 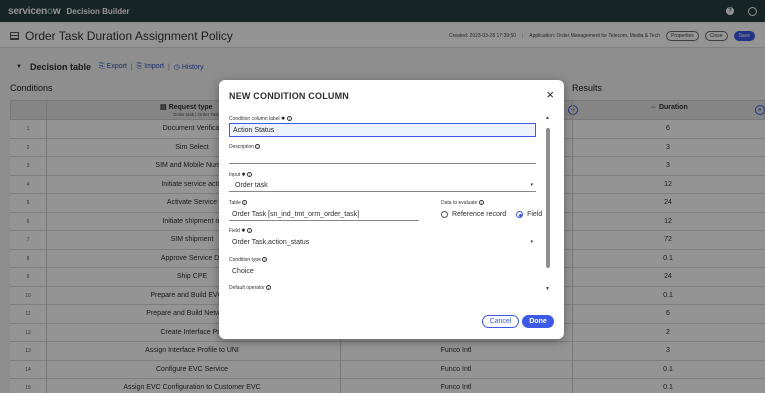 What do you see at coordinates (240, 231) in the screenshot?
I see `field-label: Field ✱ i` at bounding box center [240, 231].